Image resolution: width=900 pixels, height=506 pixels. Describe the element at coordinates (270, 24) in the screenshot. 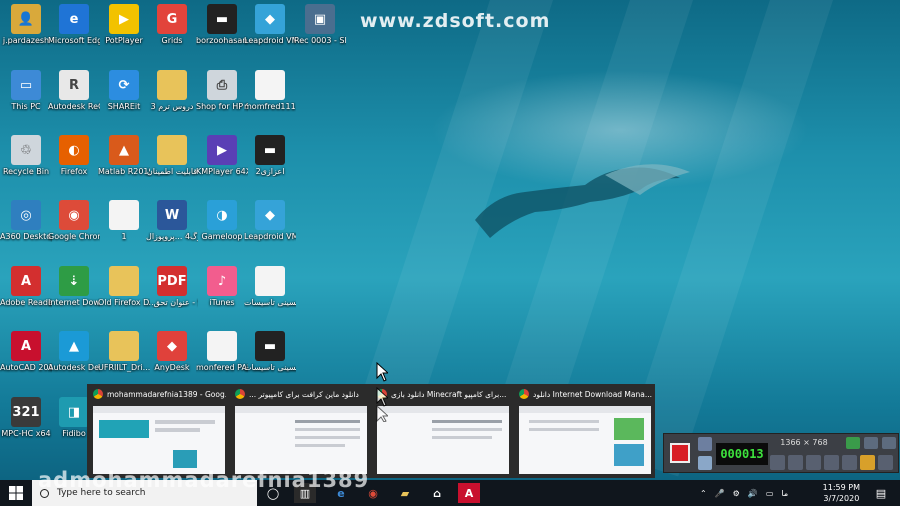

I see `desktop-icon: ◆ Leapdroid VM1` at that location.